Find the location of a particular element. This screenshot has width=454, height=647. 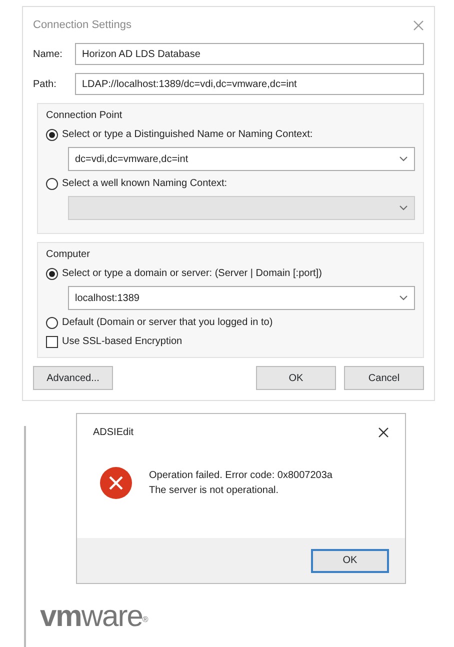

checkbox is located at coordinates (52, 342).